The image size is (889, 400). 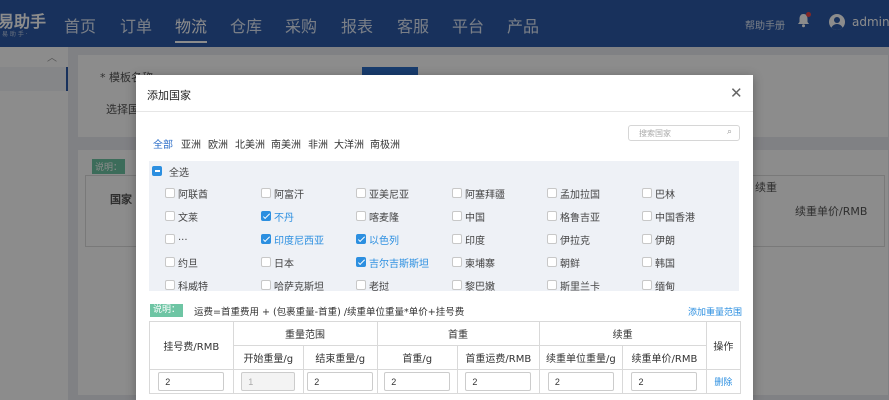 What do you see at coordinates (340, 381) in the screenshot?
I see `end-weight-input` at bounding box center [340, 381].